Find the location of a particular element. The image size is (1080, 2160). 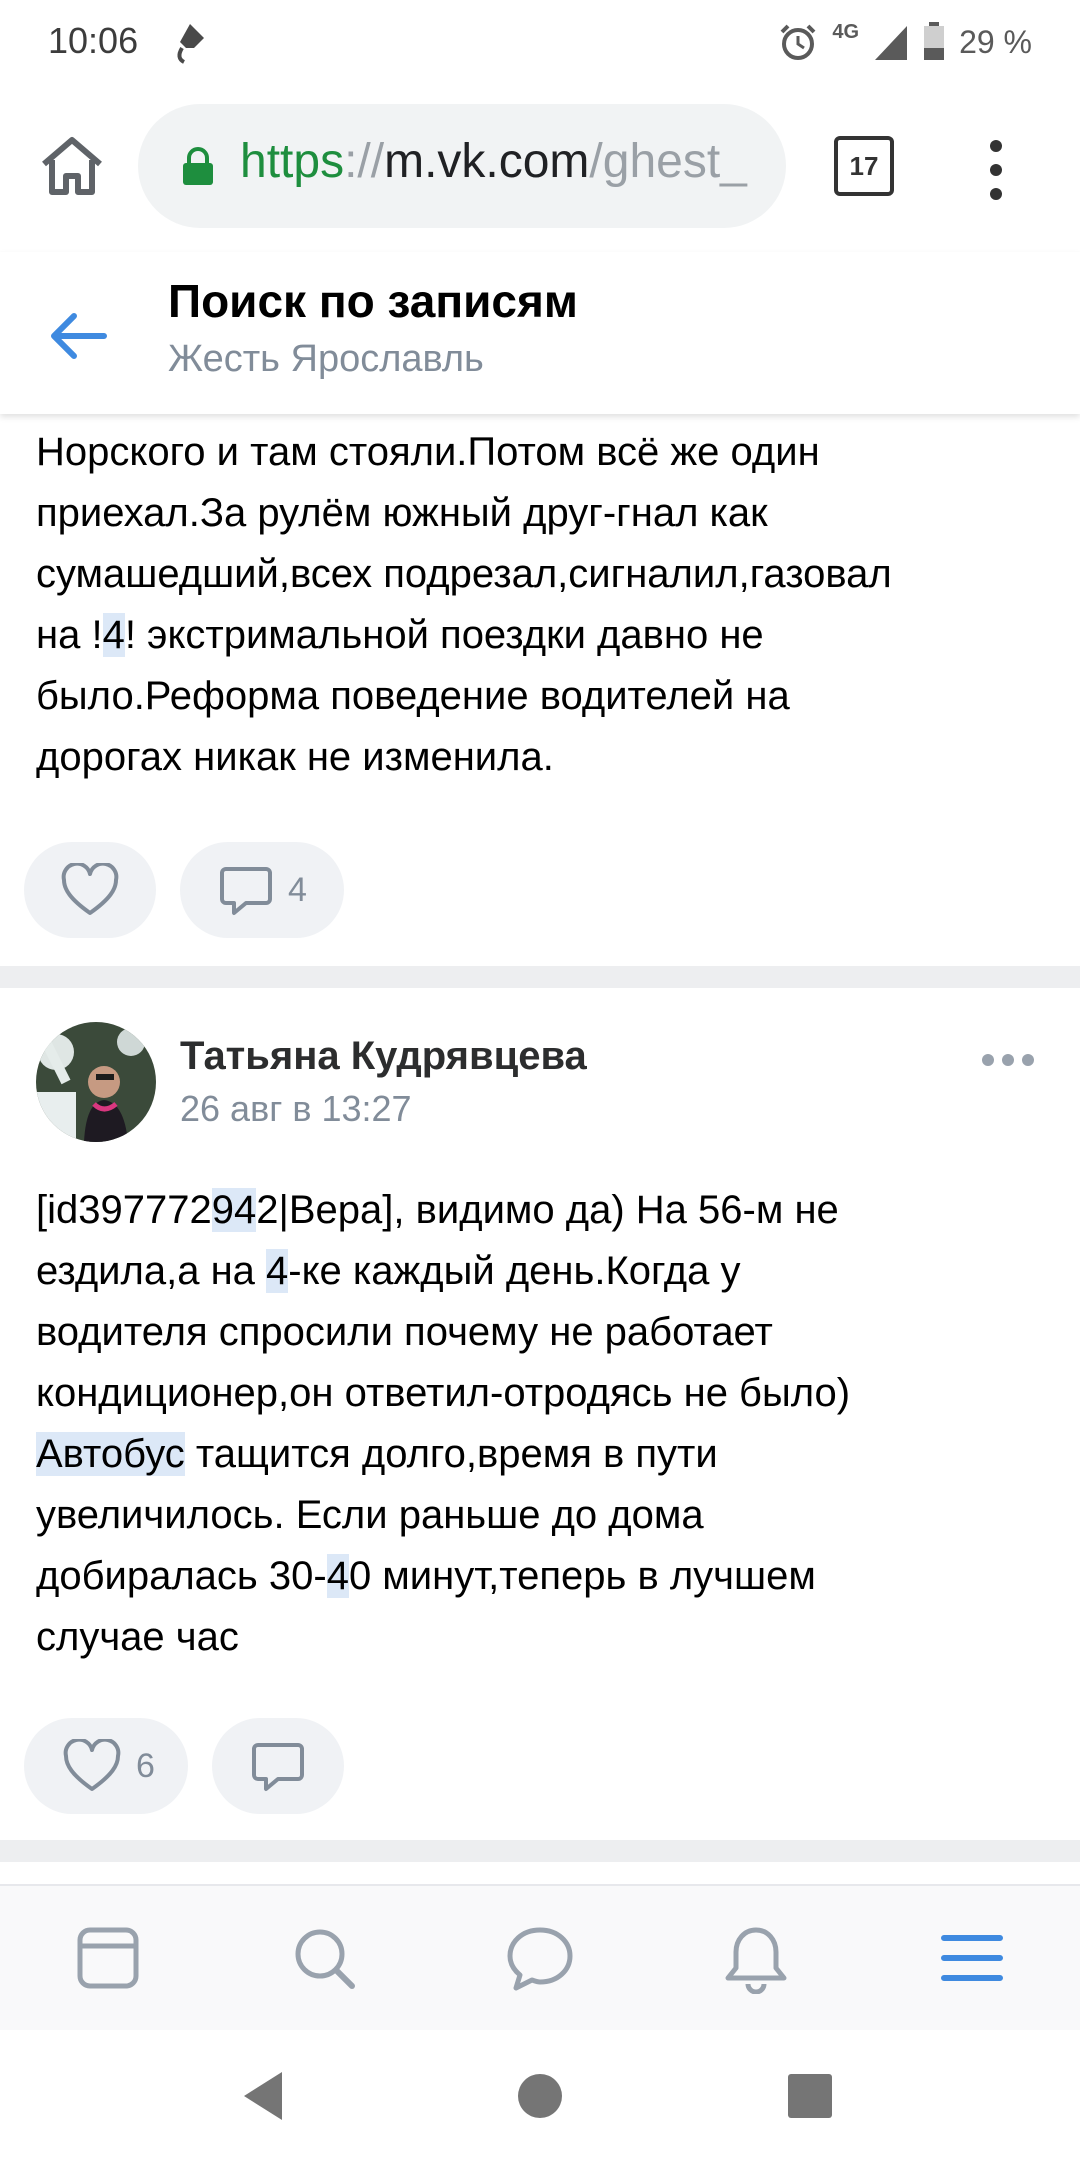

more-horiz-icon is located at coordinates (1008, 1060).